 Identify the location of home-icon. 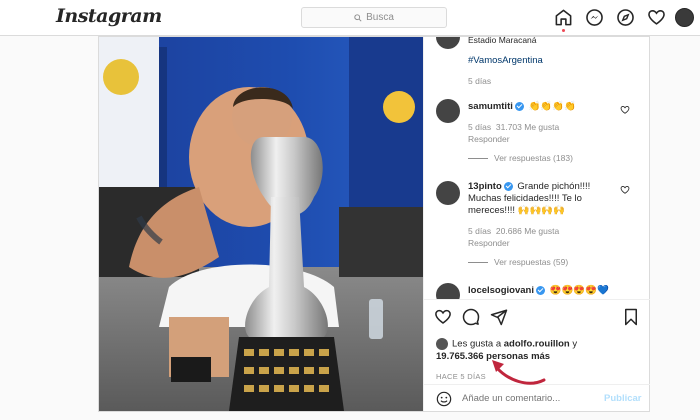
(563, 20).